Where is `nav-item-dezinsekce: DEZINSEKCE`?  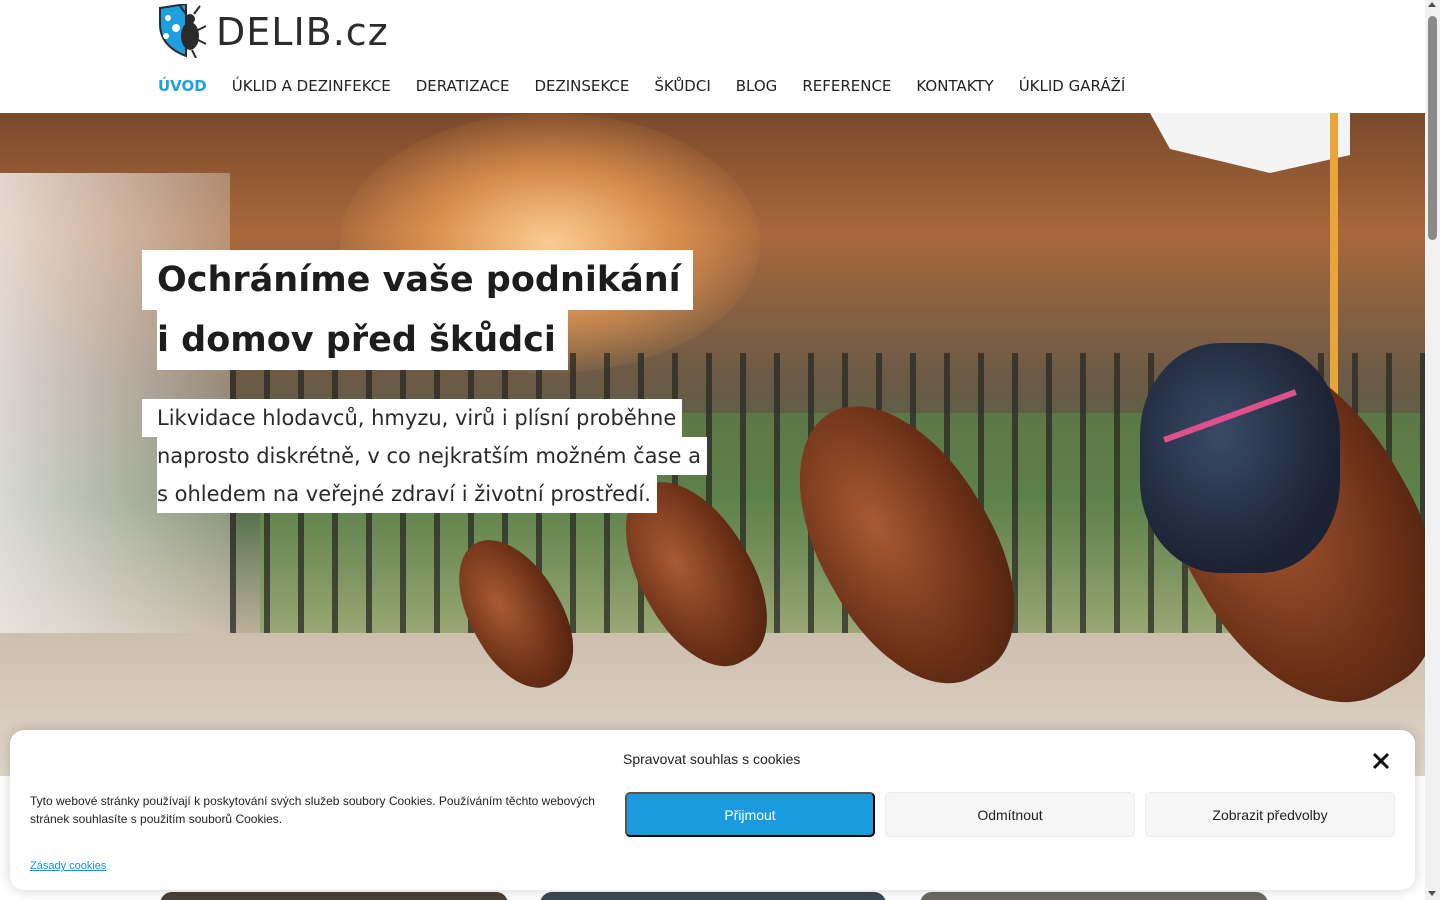 nav-item-dezinsekce: DEZINSEKCE is located at coordinates (581, 86).